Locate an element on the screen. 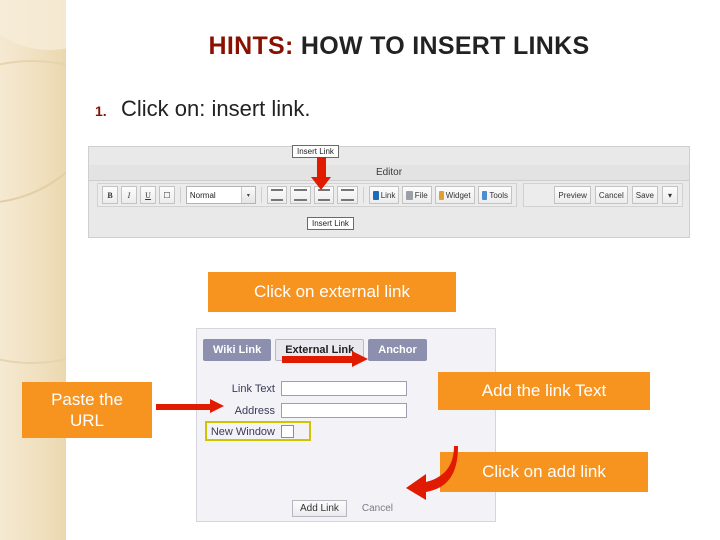 This screenshot has width=720, height=540. widget-button: Widget is located at coordinates (454, 195).